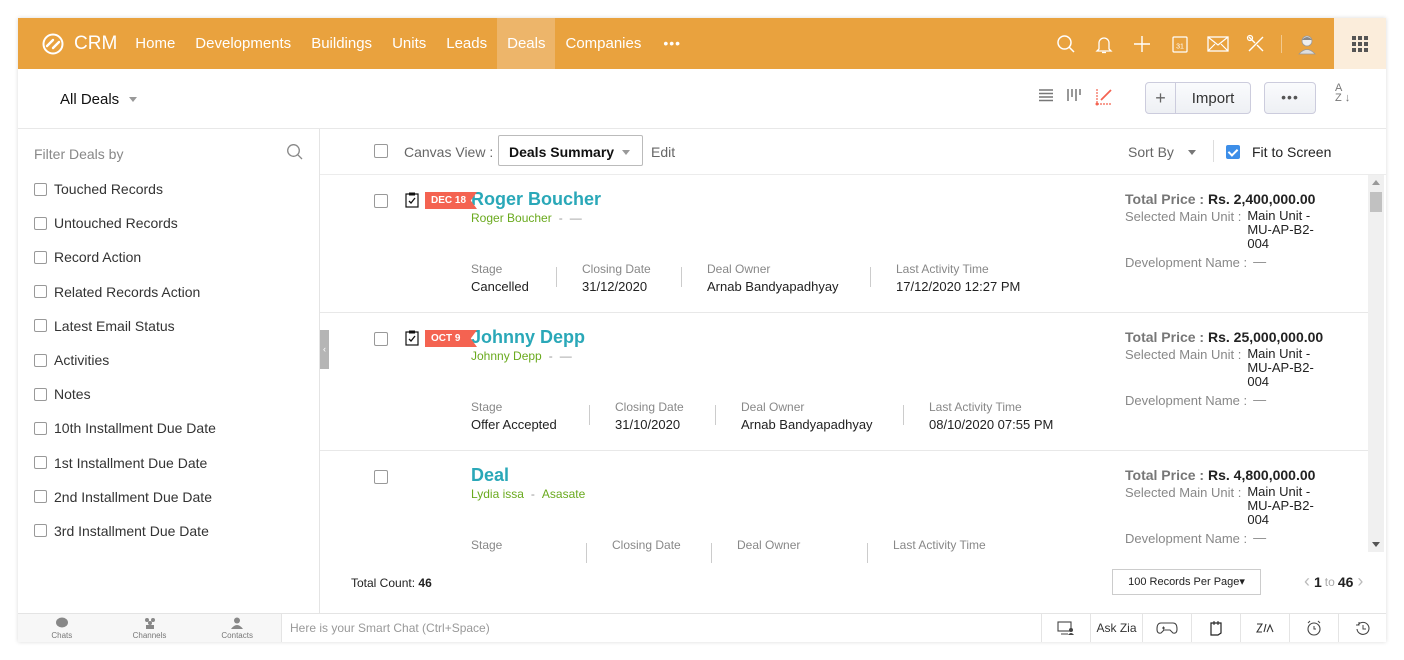  I want to click on nav-companies: Companies, so click(603, 43).